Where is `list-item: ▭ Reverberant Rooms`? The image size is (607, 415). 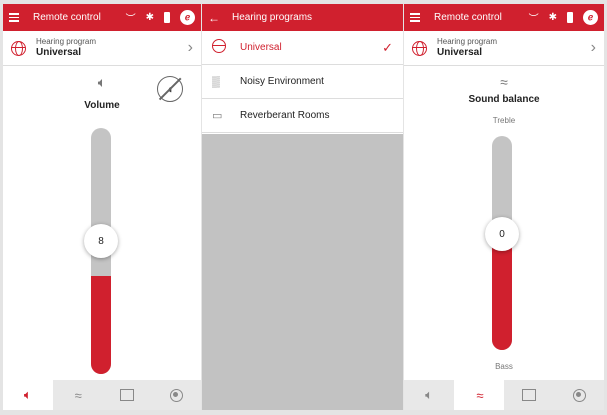 list-item: ▭ Reverberant Rooms is located at coordinates (302, 116).